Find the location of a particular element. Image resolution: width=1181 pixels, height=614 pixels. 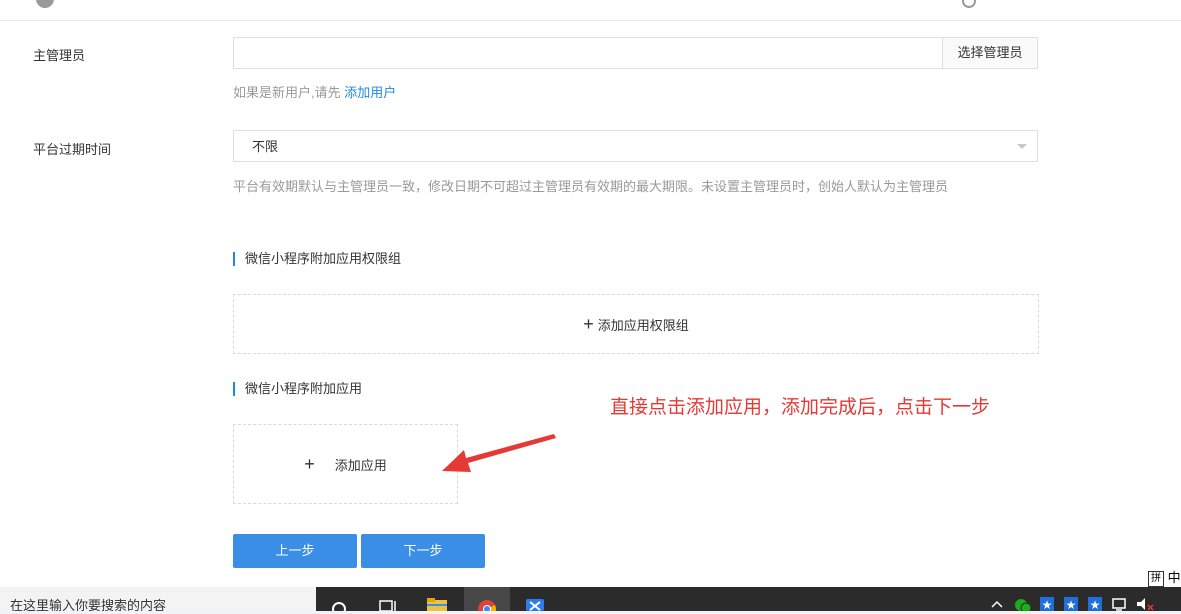

app-icon is located at coordinates (535, 599).